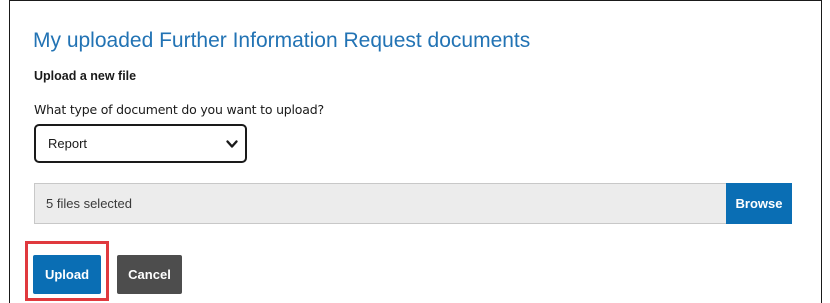 This screenshot has width=830, height=303. Describe the element at coordinates (85, 76) in the screenshot. I see `upload-subheading: Upload a new file` at that location.